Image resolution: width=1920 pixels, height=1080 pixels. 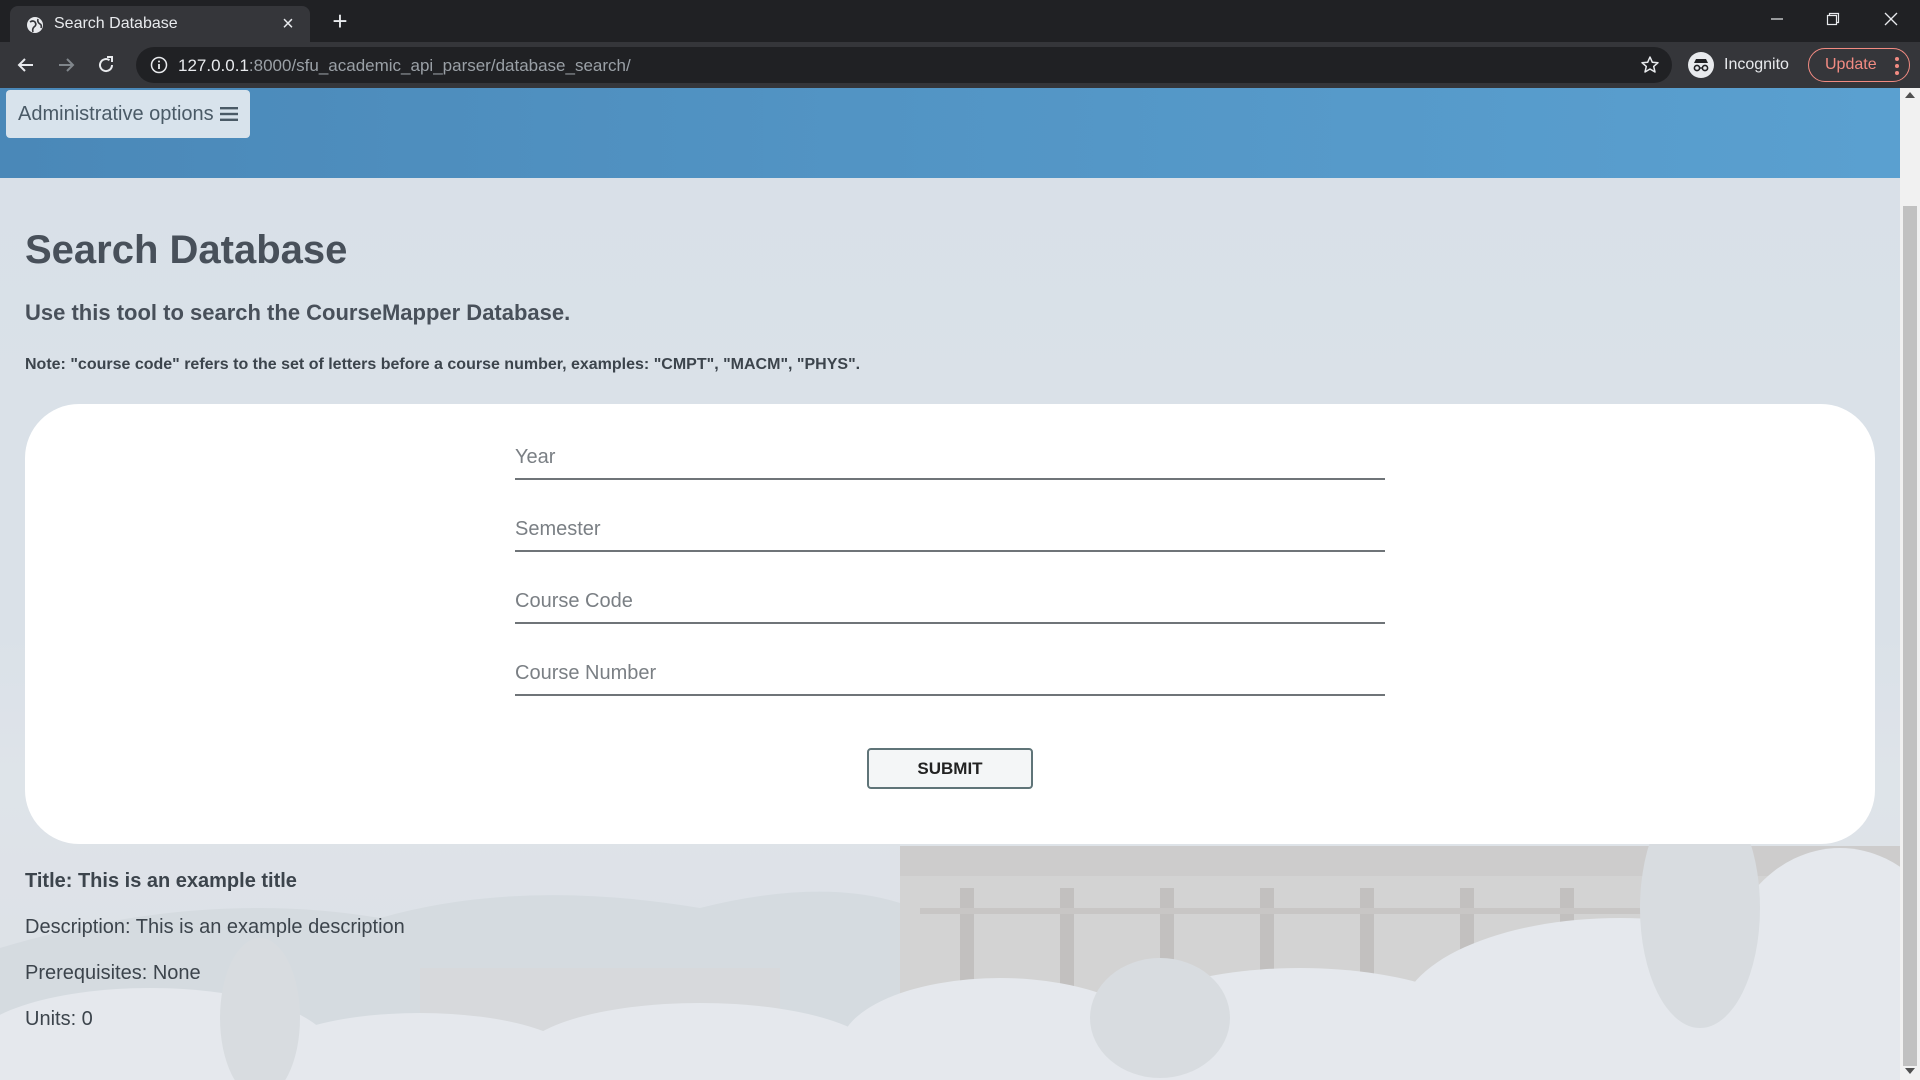 What do you see at coordinates (1701, 65) in the screenshot?
I see `incognito-icon` at bounding box center [1701, 65].